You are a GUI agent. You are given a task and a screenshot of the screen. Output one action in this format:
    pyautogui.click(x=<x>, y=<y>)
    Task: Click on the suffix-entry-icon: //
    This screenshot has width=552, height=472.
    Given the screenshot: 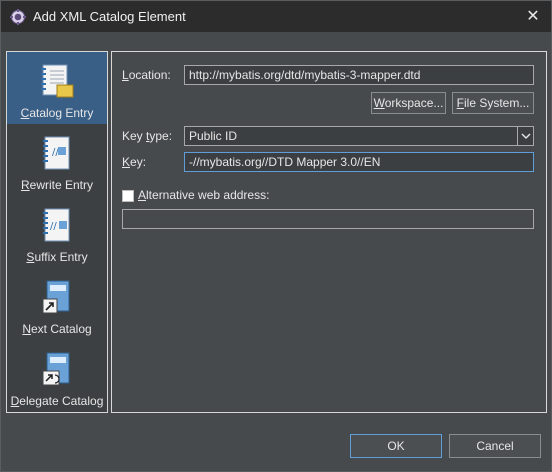 What is the action you would take?
    pyautogui.click(x=56, y=225)
    